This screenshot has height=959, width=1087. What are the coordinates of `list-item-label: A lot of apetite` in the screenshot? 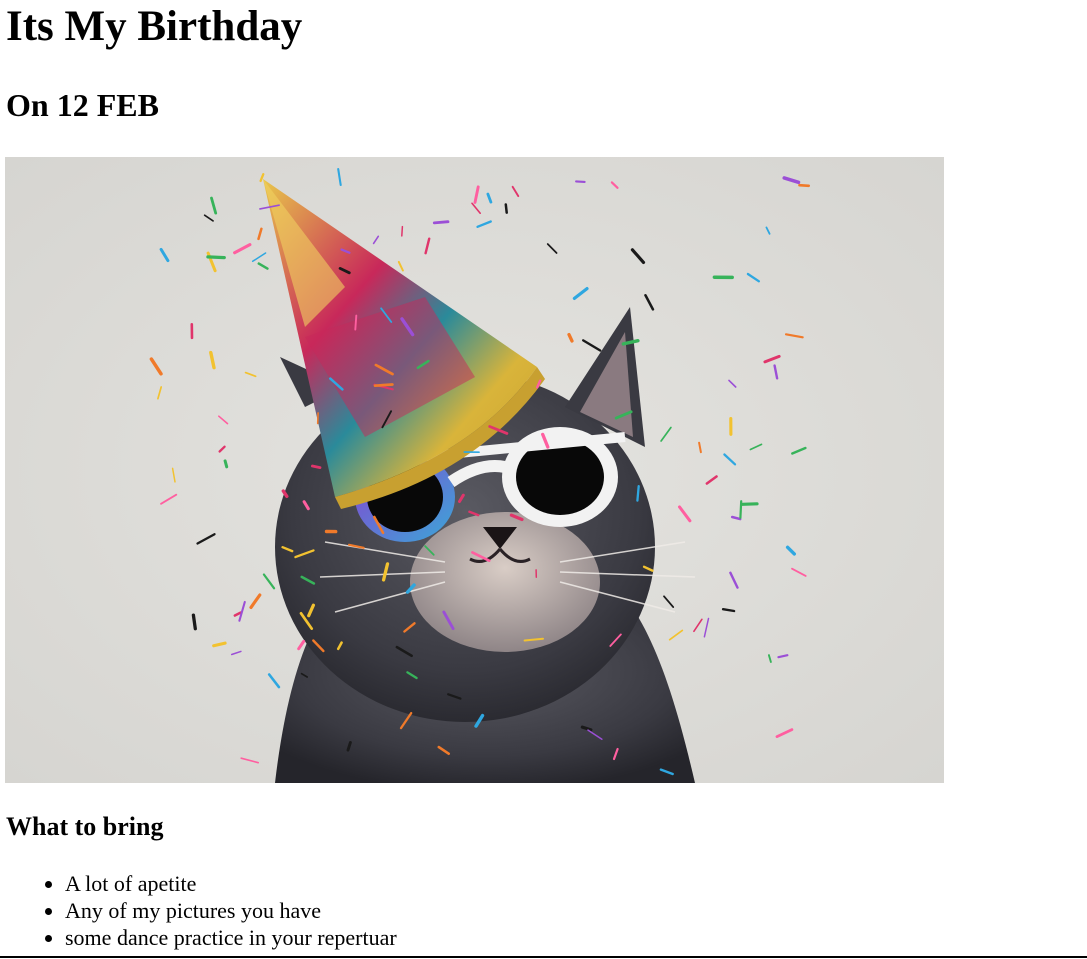 It's located at (131, 883).